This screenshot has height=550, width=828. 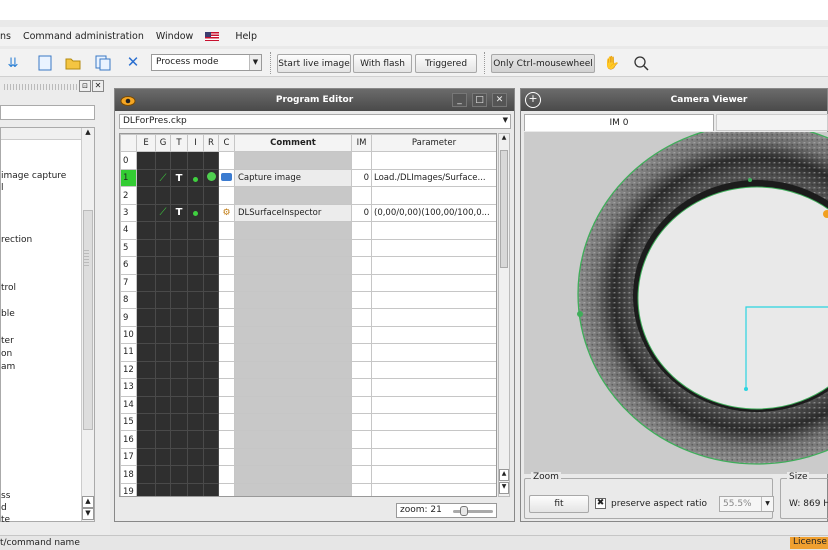 What do you see at coordinates (174, 36) in the screenshot?
I see `menu-item-window: Window` at bounding box center [174, 36].